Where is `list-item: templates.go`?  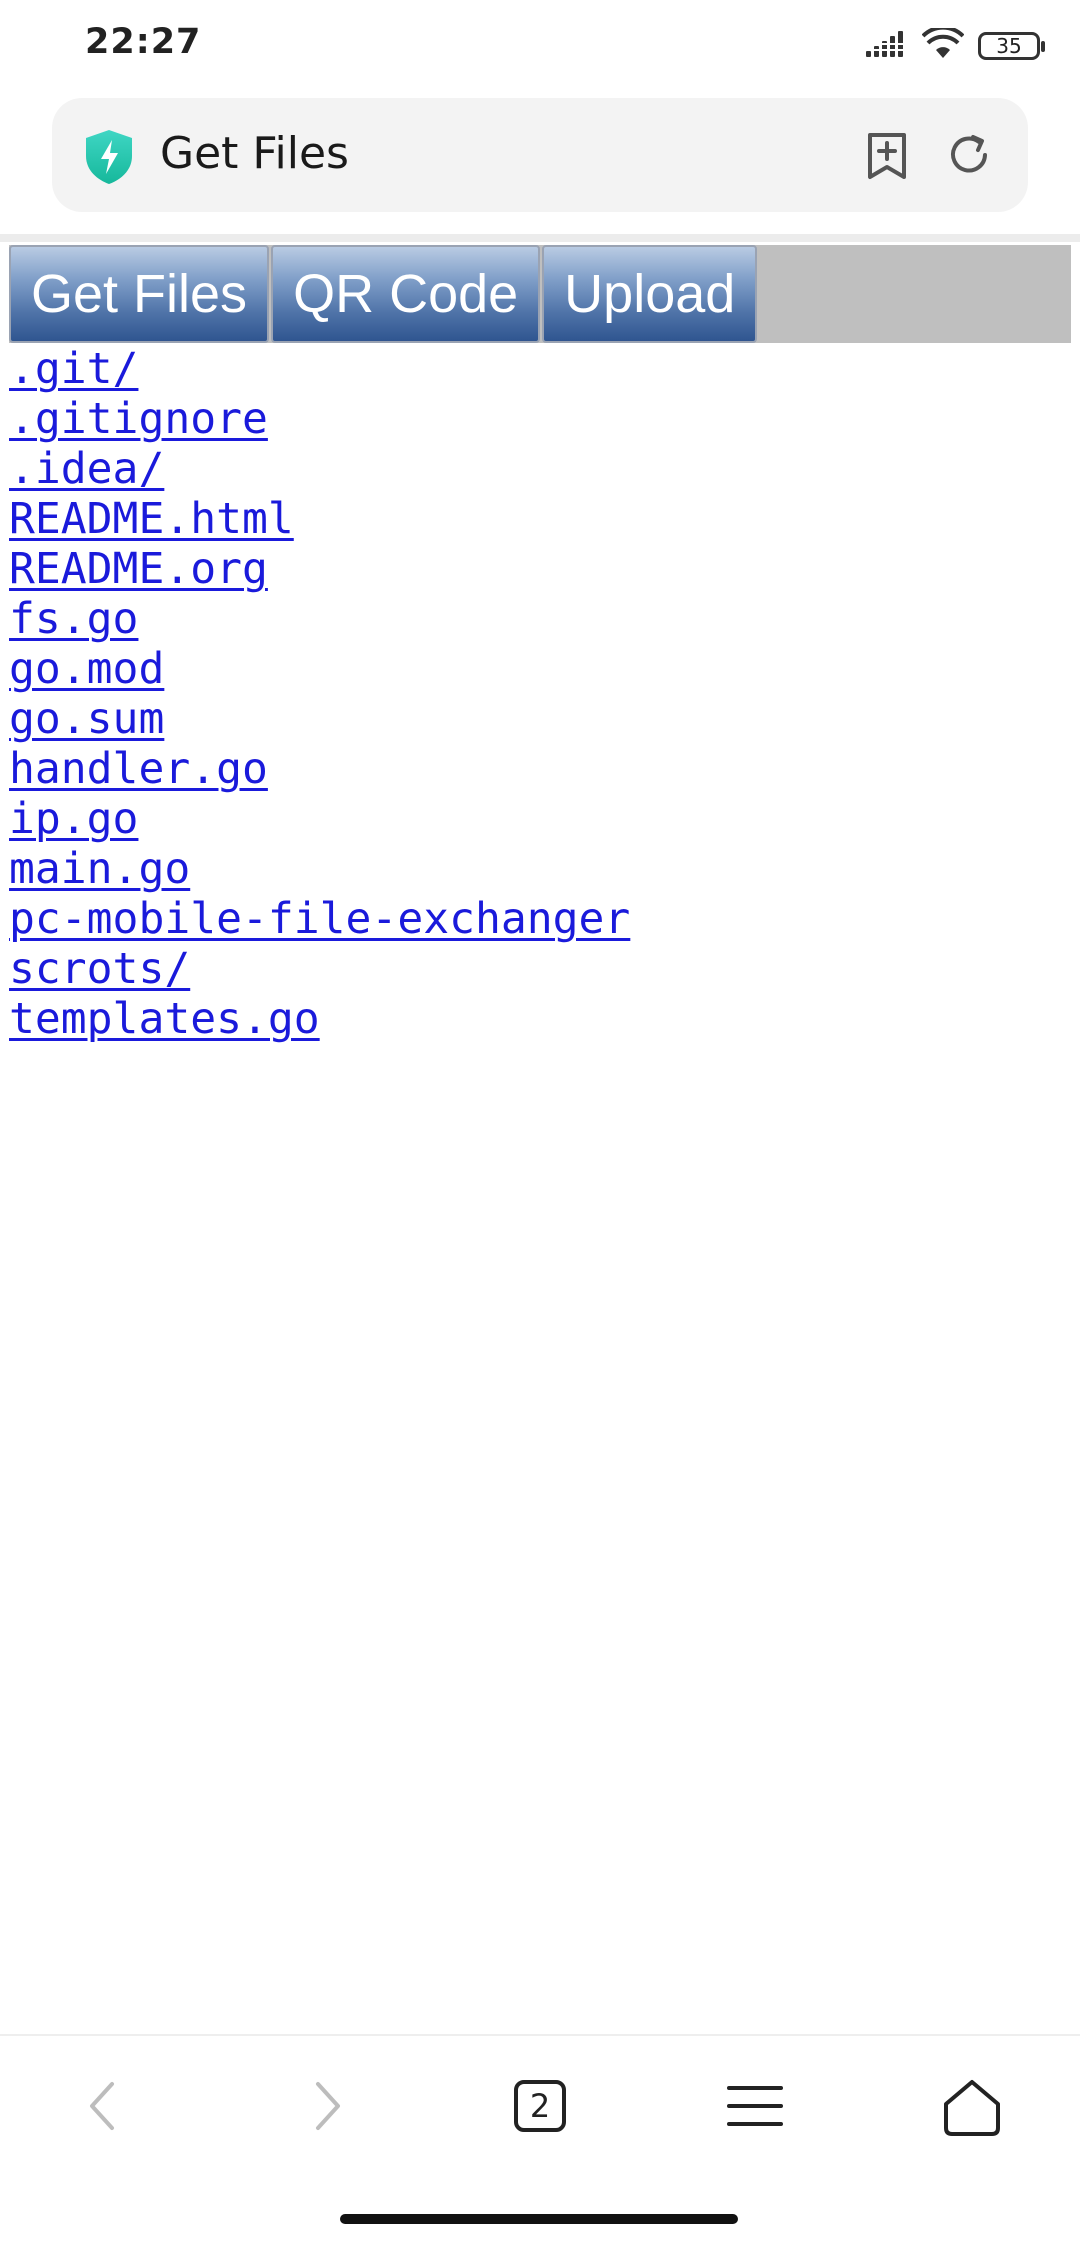
list-item: templates.go is located at coordinates (319, 1019).